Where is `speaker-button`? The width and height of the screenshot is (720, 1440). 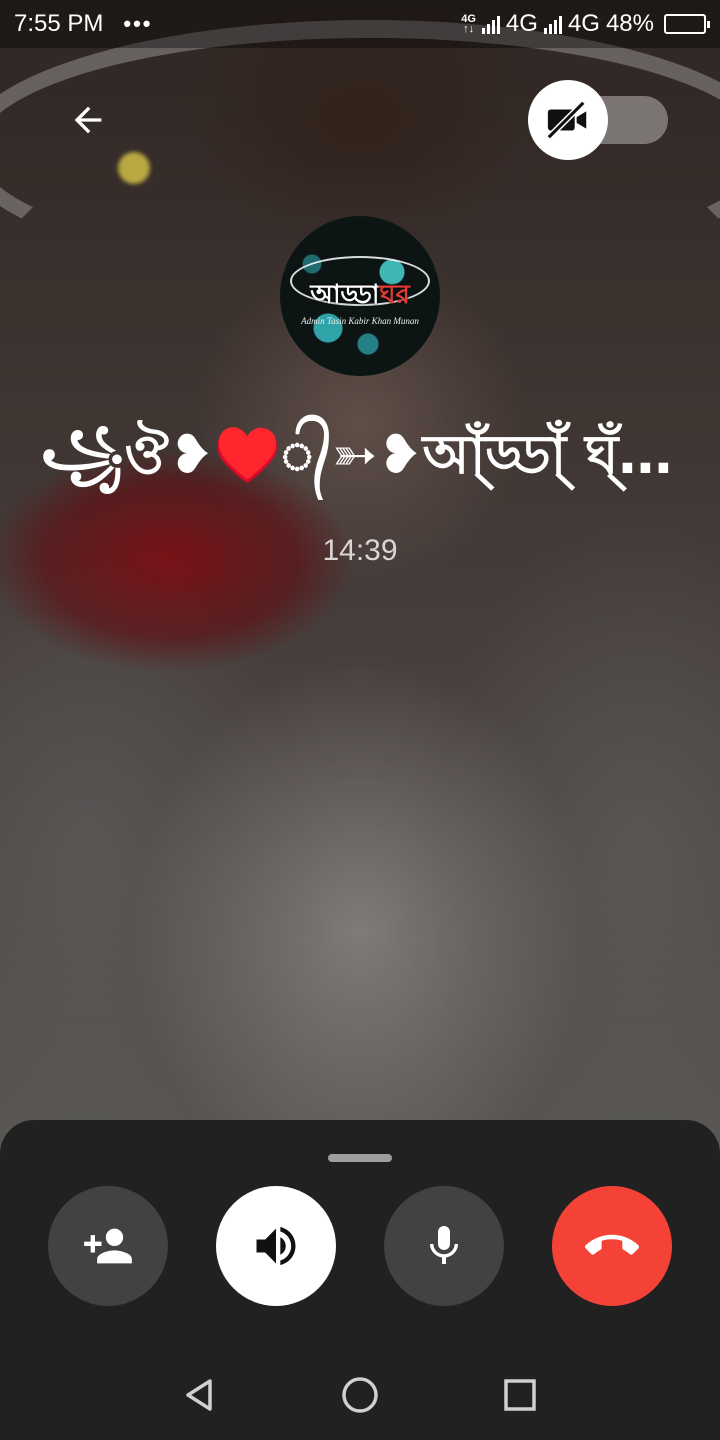
speaker-button is located at coordinates (276, 1246).